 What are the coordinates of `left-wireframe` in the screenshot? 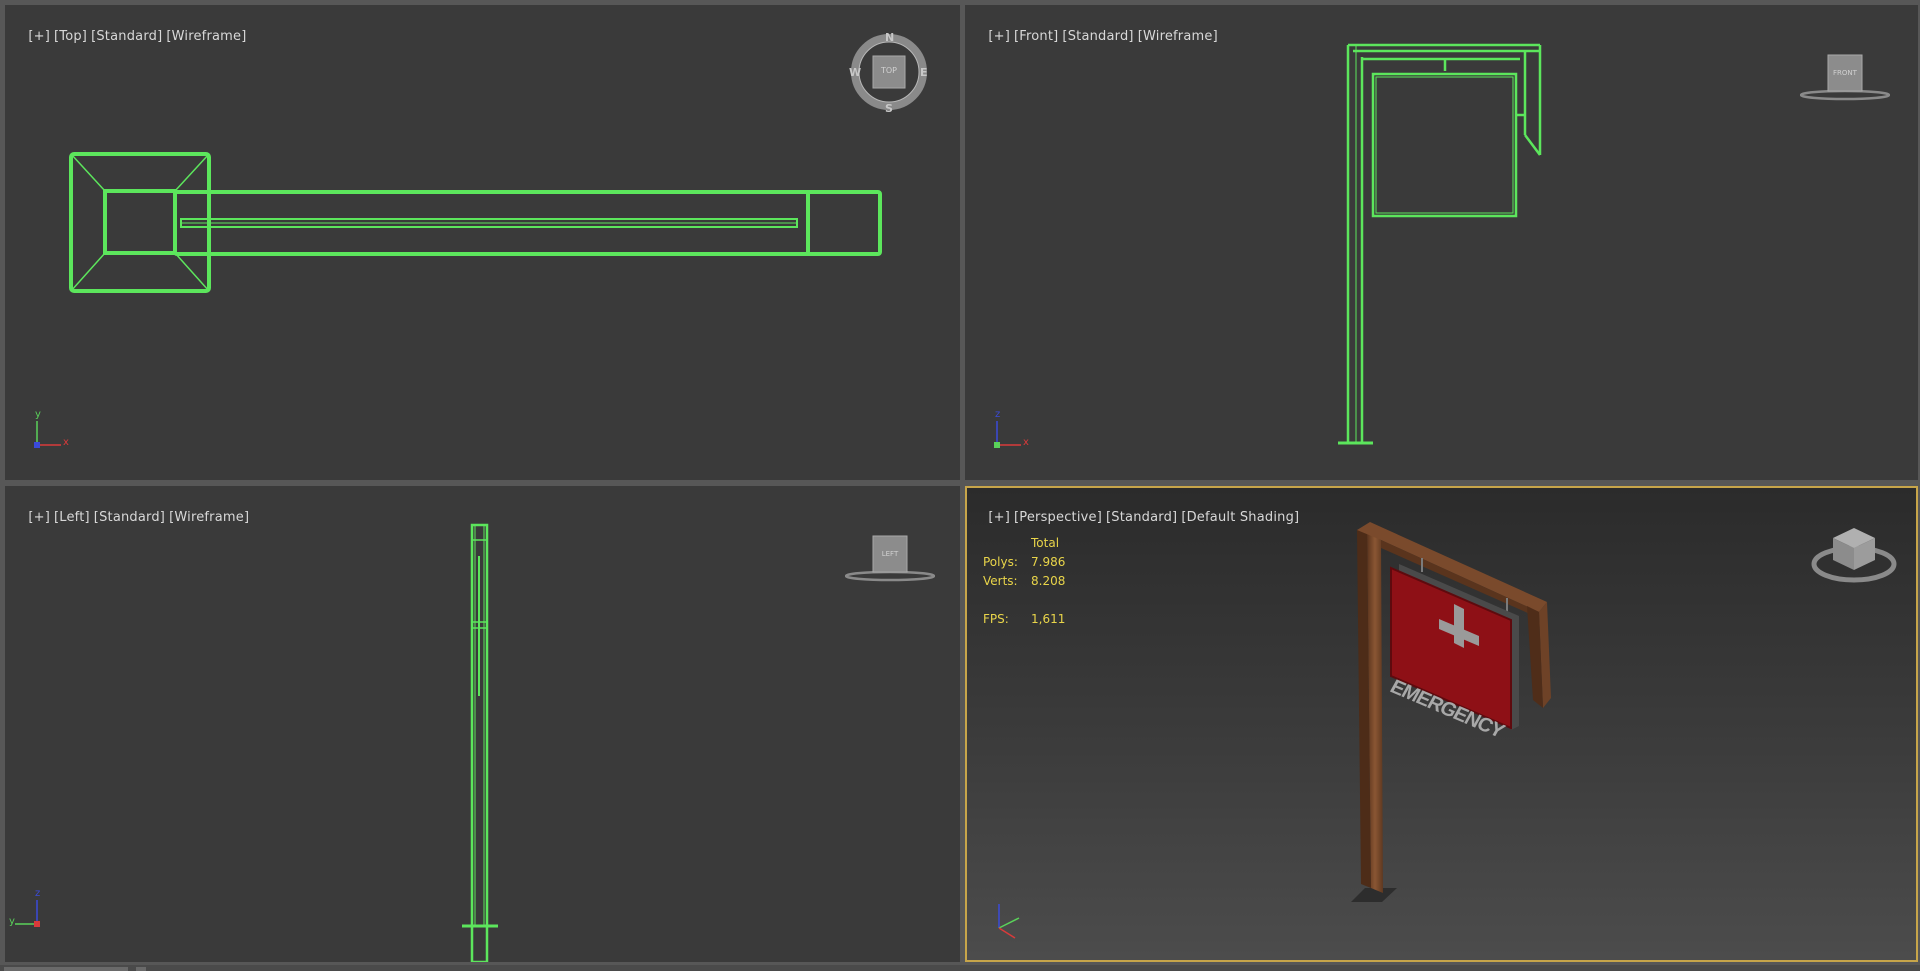 It's located at (480, 742).